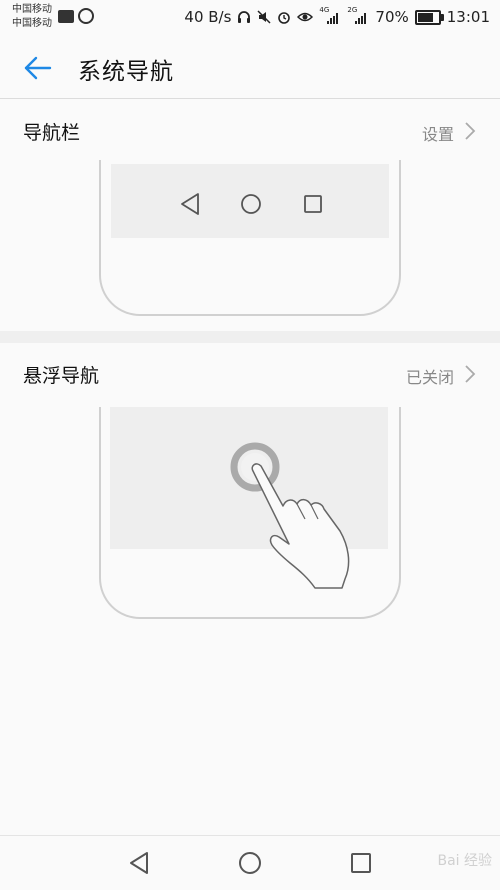 The width and height of the screenshot is (500, 890). What do you see at coordinates (464, 861) in the screenshot?
I see `watermark: Bai 经验` at bounding box center [464, 861].